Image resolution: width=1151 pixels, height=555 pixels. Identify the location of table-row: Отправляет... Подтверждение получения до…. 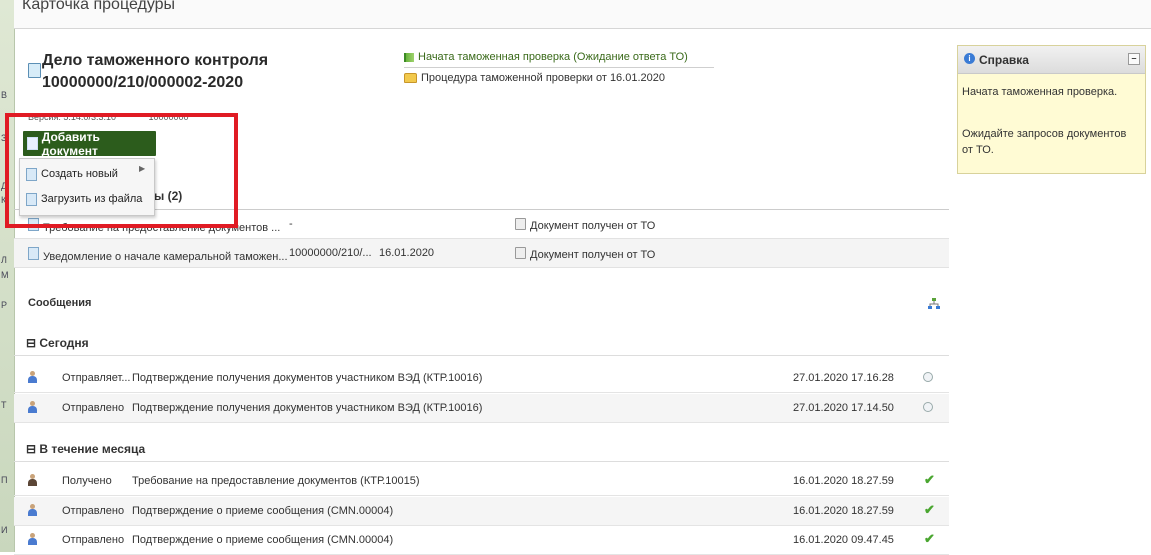
(481, 378).